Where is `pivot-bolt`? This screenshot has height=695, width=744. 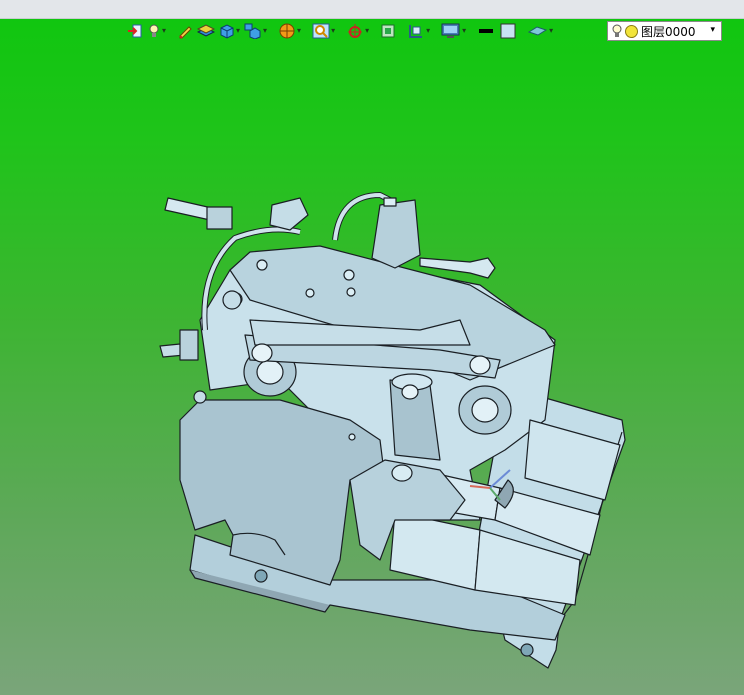
pivot-bolt is located at coordinates (402, 473).